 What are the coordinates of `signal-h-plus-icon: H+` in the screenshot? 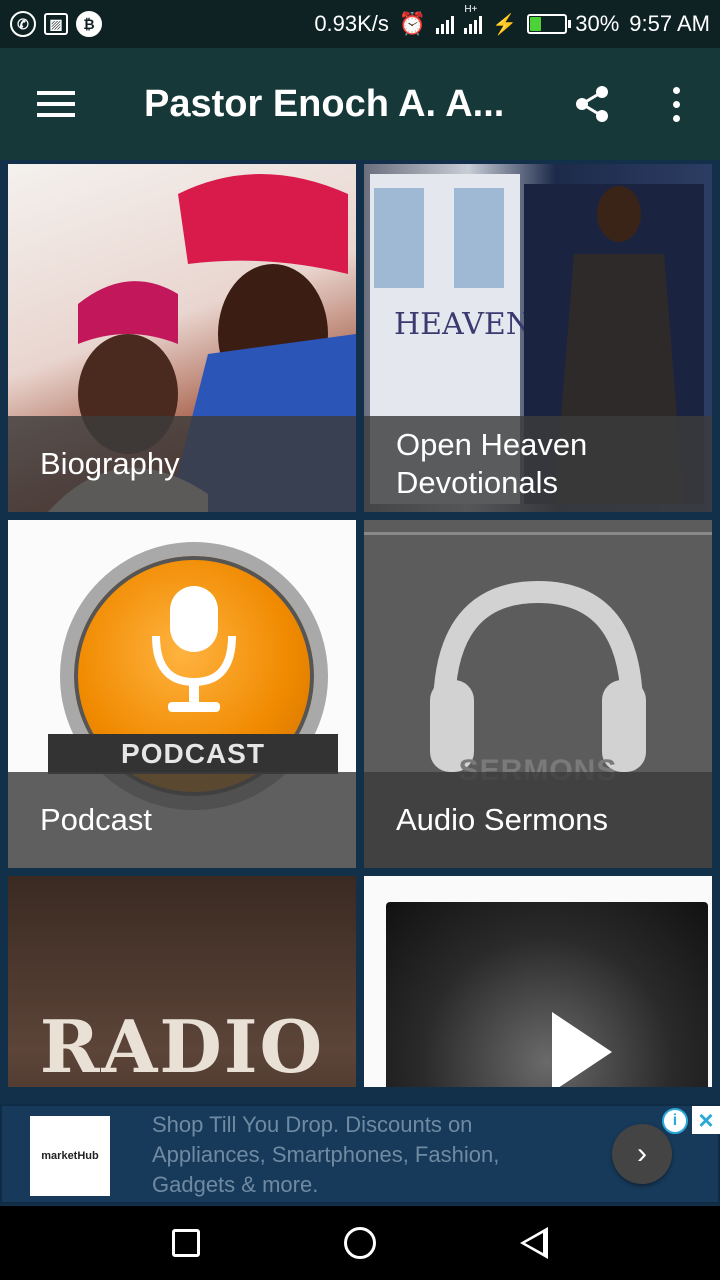 It's located at (473, 19).